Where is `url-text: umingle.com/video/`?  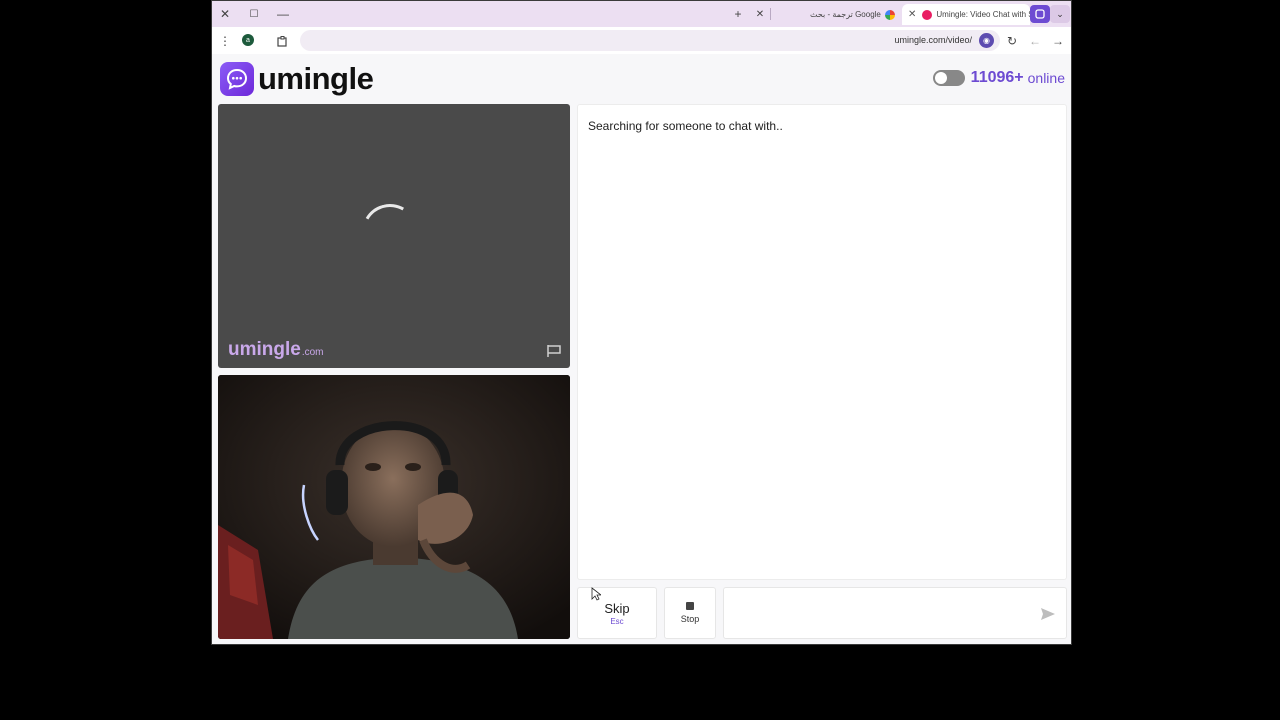 url-text: umingle.com/video/ is located at coordinates (933, 40).